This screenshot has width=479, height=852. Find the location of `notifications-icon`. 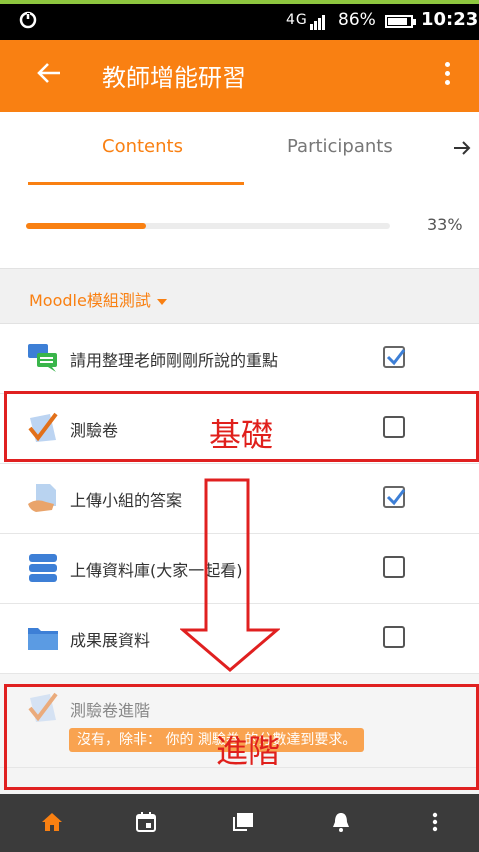

notifications-icon is located at coordinates (341, 822).